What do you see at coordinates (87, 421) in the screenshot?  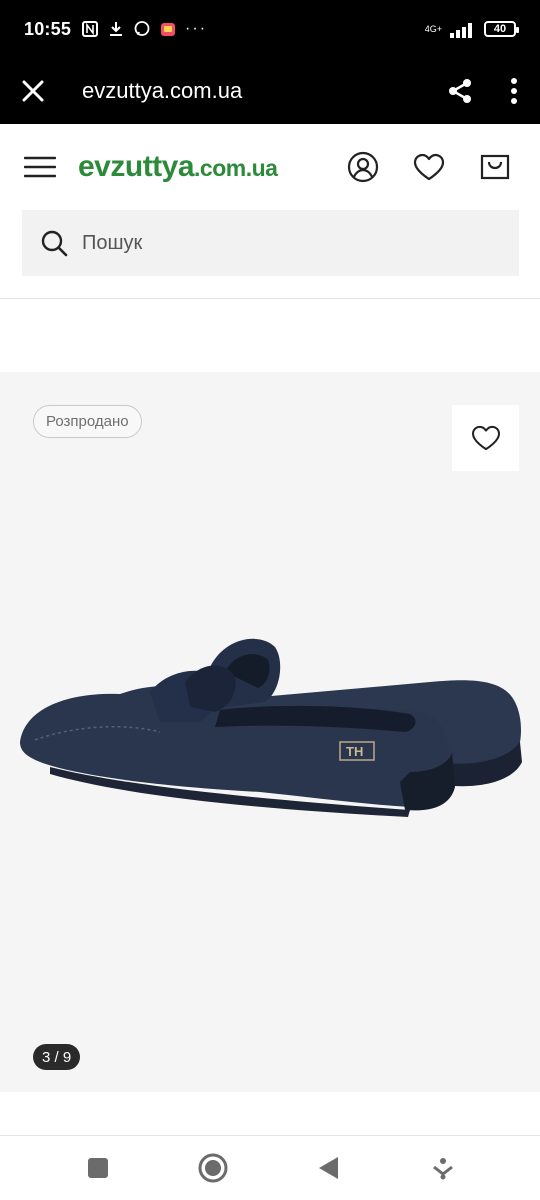 I see `sold-out-badge: Розпродано` at bounding box center [87, 421].